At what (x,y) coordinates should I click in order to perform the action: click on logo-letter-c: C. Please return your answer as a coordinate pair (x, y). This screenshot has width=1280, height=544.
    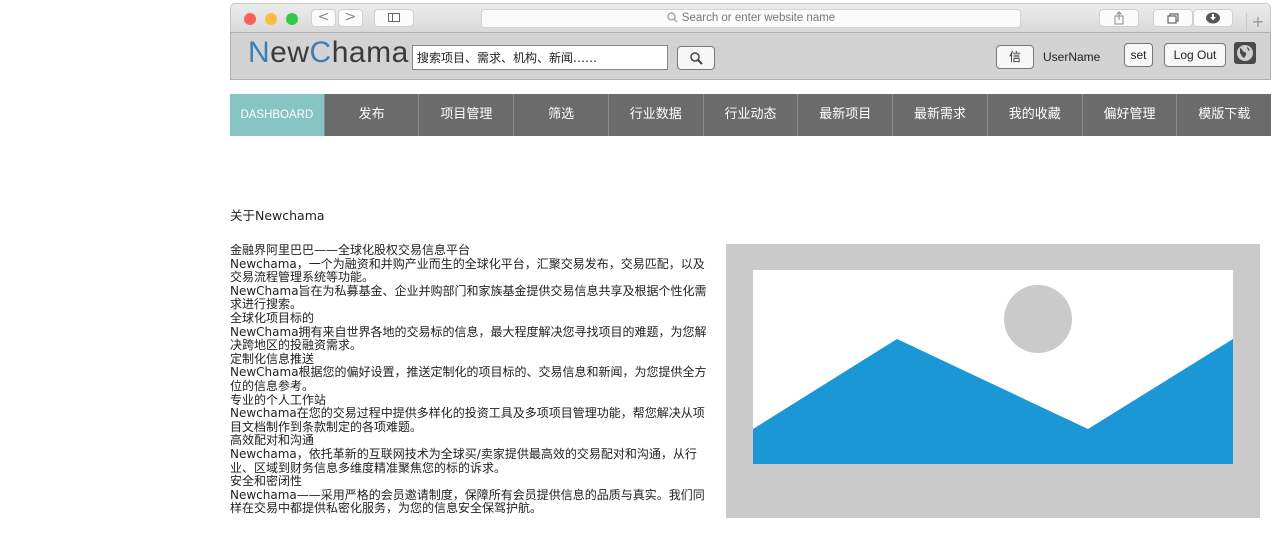
    Looking at the image, I should click on (320, 52).